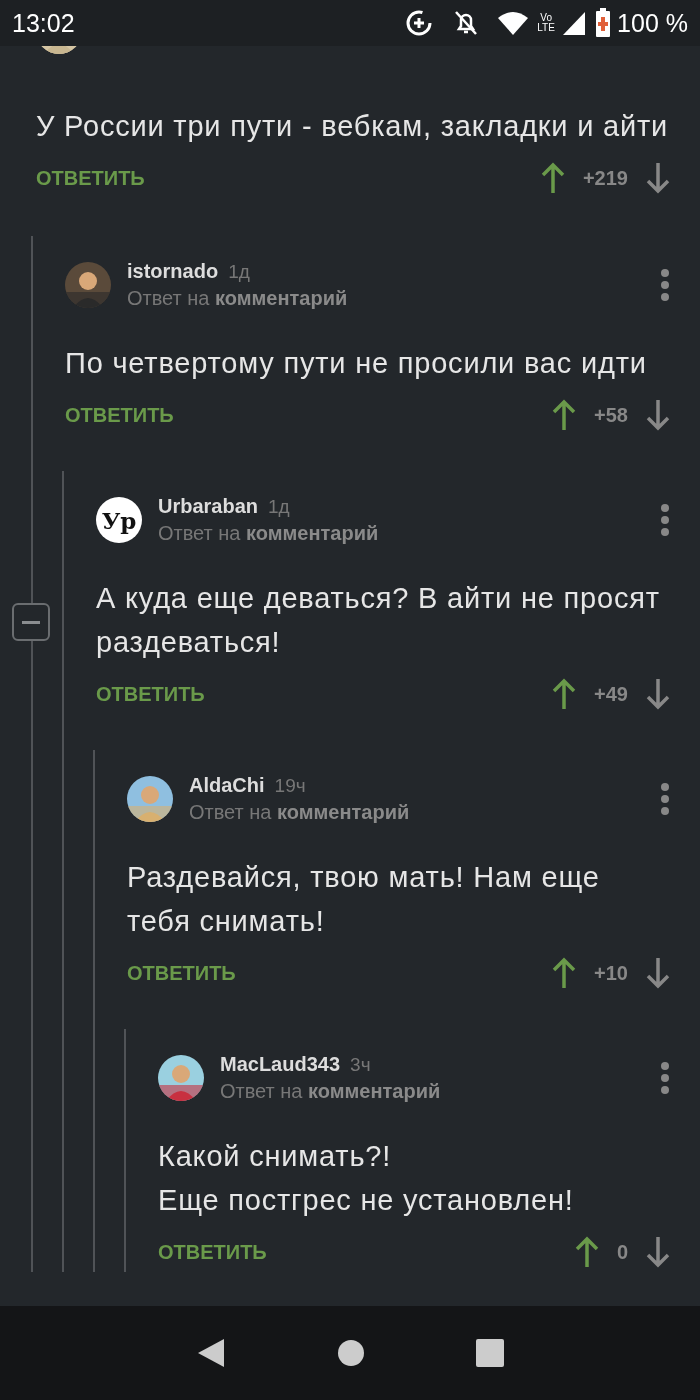  I want to click on comment-rating: +219, so click(605, 178).